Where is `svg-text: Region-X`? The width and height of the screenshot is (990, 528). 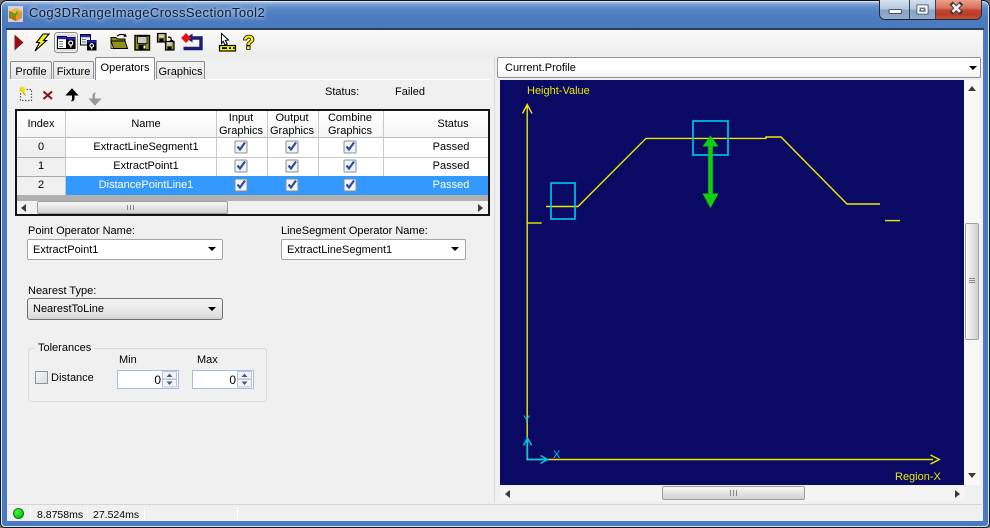 svg-text: Region-X is located at coordinates (918, 477).